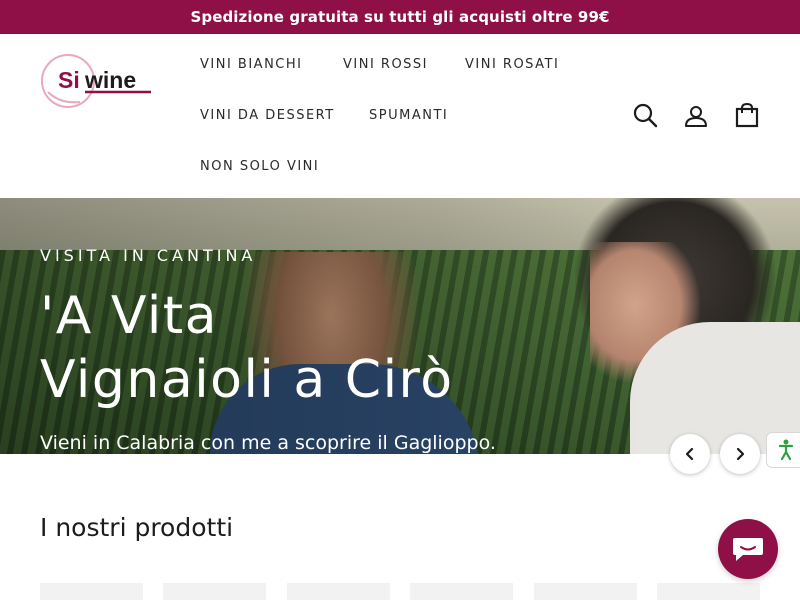 The height and width of the screenshot is (600, 800). What do you see at coordinates (69, 80) in the screenshot?
I see `logo-text-si: Si` at bounding box center [69, 80].